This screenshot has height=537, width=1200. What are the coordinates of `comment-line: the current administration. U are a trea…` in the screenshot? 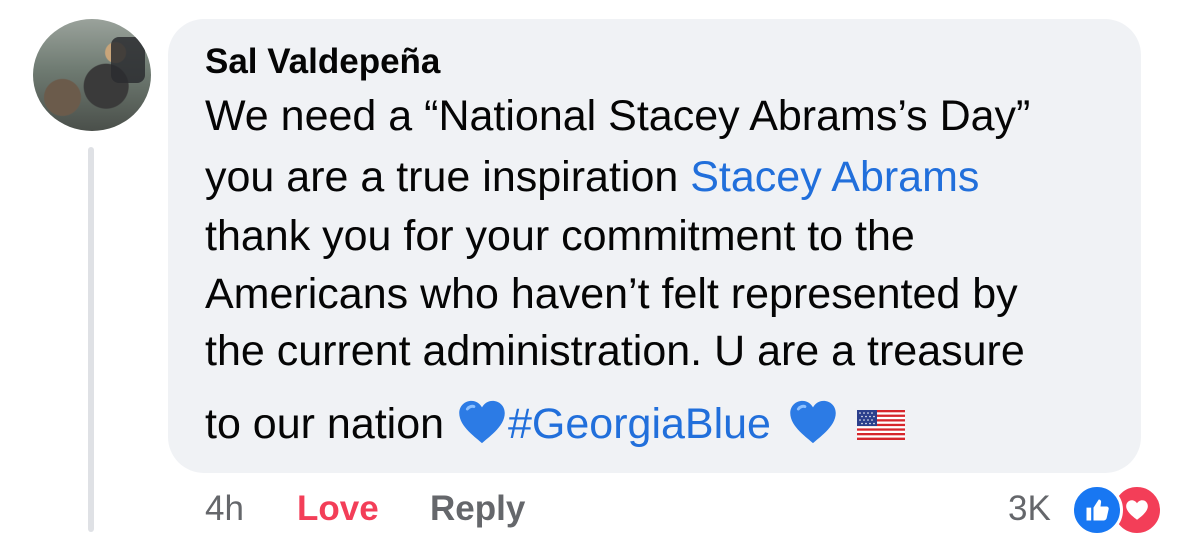 It's located at (615, 351).